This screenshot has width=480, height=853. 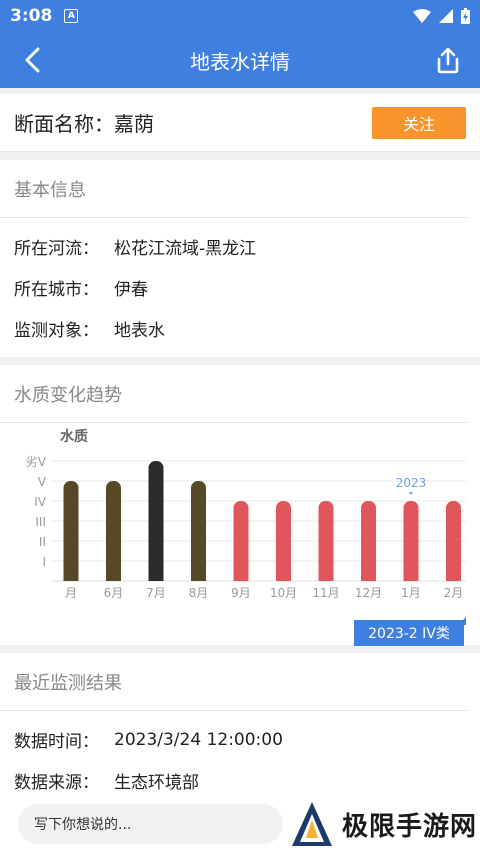 I want to click on section-name-label: 断面名称：嘉荫, so click(x=84, y=124).